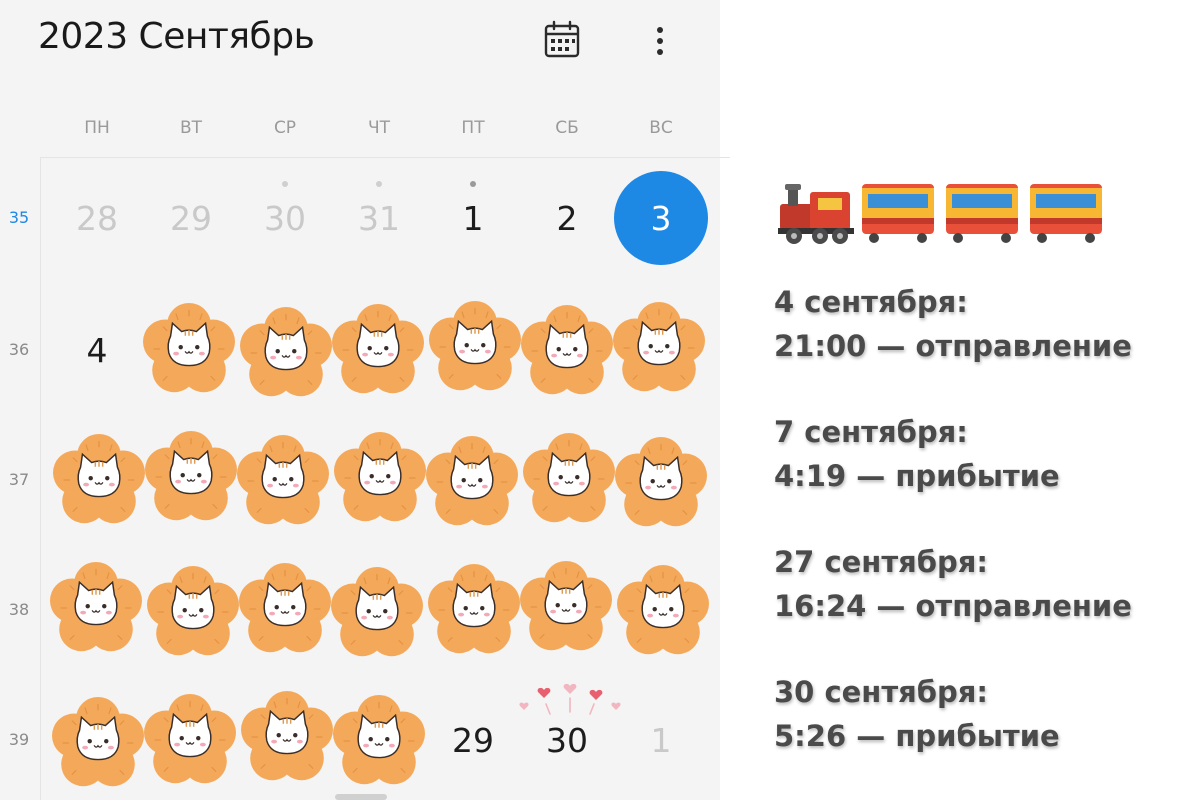 Image resolution: width=1200 pixels, height=800 pixels. What do you see at coordinates (379, 128) in the screenshot?
I see `weekday-label: ЧТ` at bounding box center [379, 128].